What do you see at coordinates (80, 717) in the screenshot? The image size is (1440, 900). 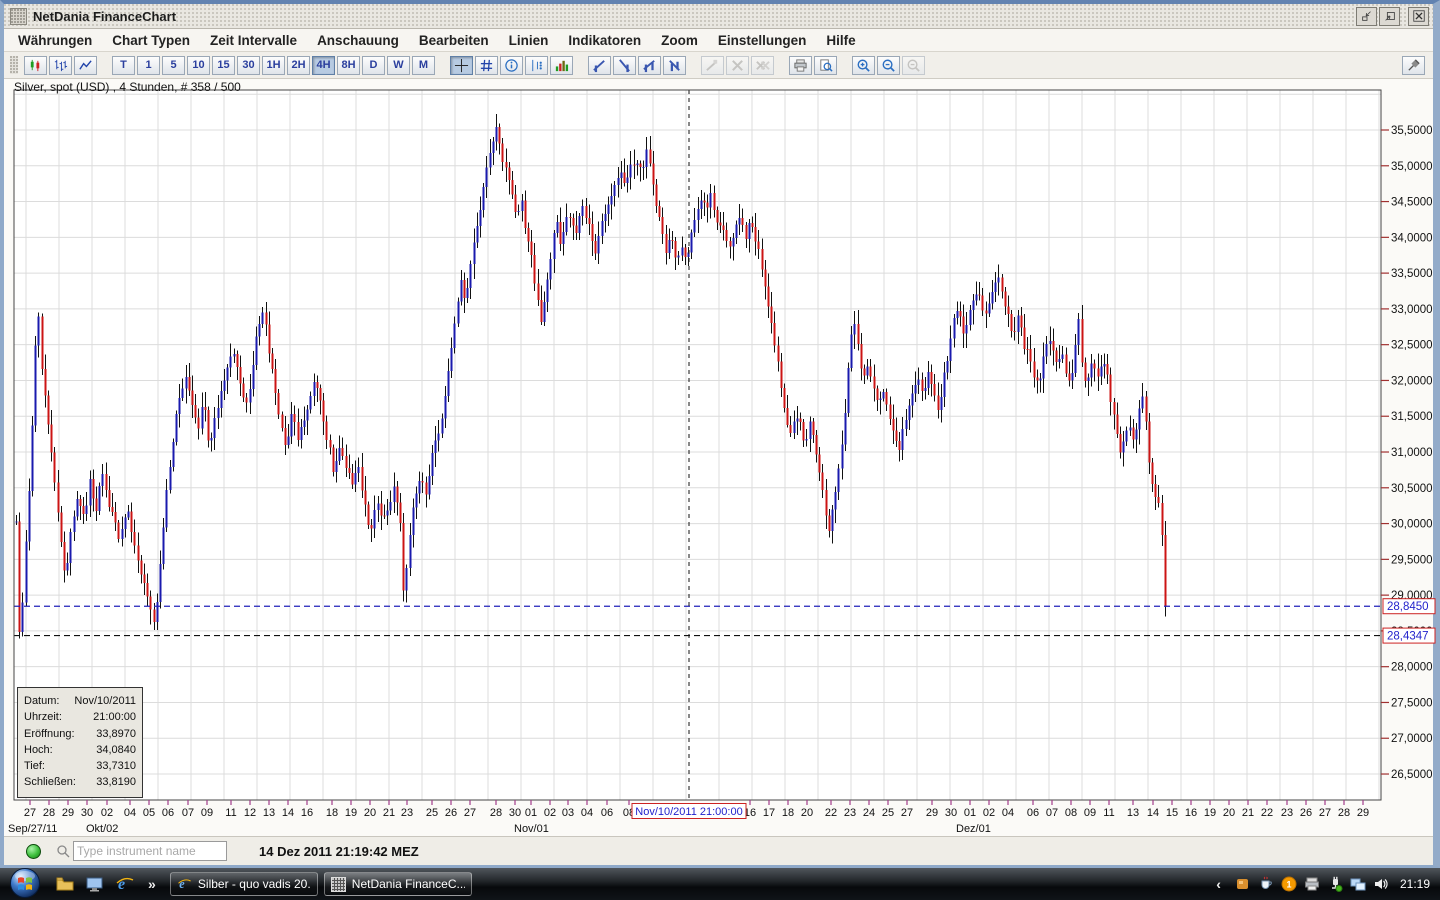 I see `tooltip-row: Uhrzeit: 21:00:00` at bounding box center [80, 717].